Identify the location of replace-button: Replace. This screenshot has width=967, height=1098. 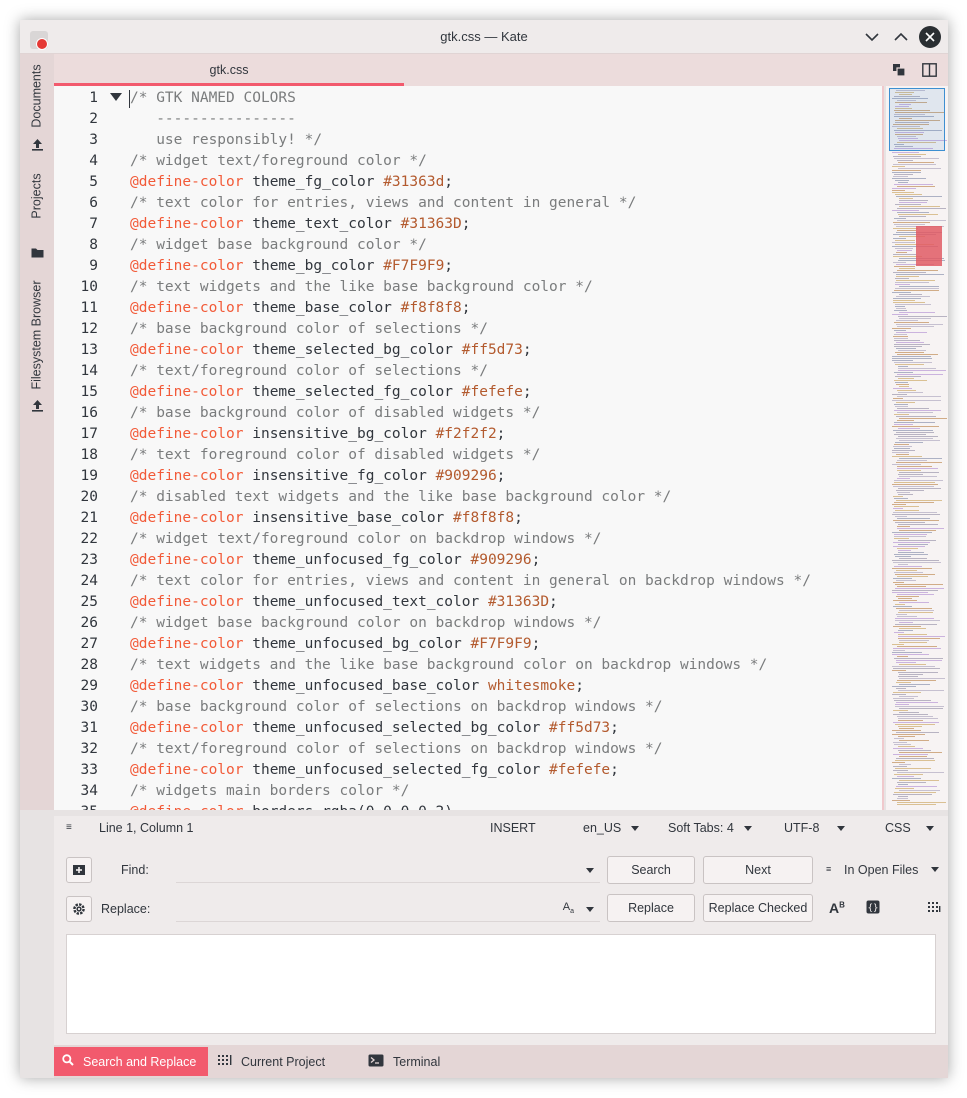
(651, 908).